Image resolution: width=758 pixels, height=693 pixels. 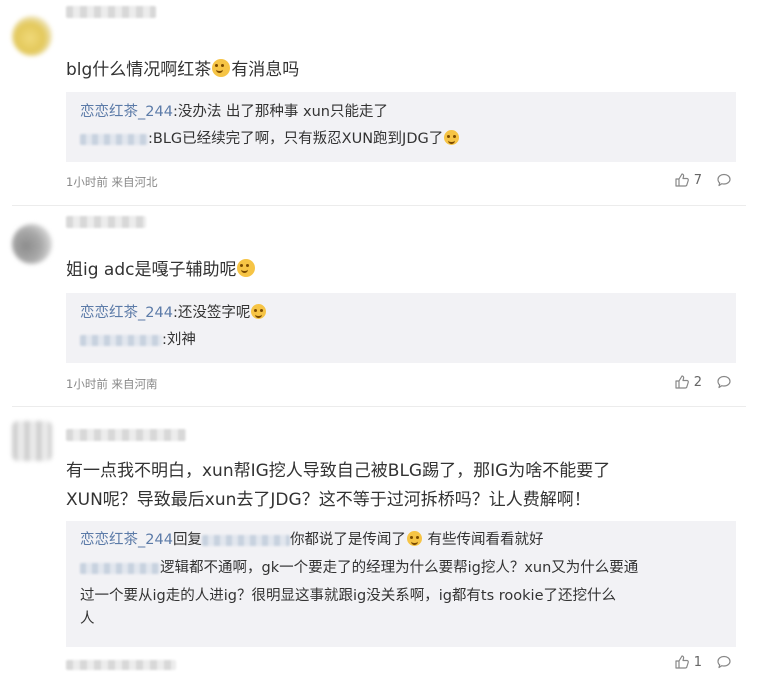 I want to click on comment-actions: 7, so click(x=703, y=180).